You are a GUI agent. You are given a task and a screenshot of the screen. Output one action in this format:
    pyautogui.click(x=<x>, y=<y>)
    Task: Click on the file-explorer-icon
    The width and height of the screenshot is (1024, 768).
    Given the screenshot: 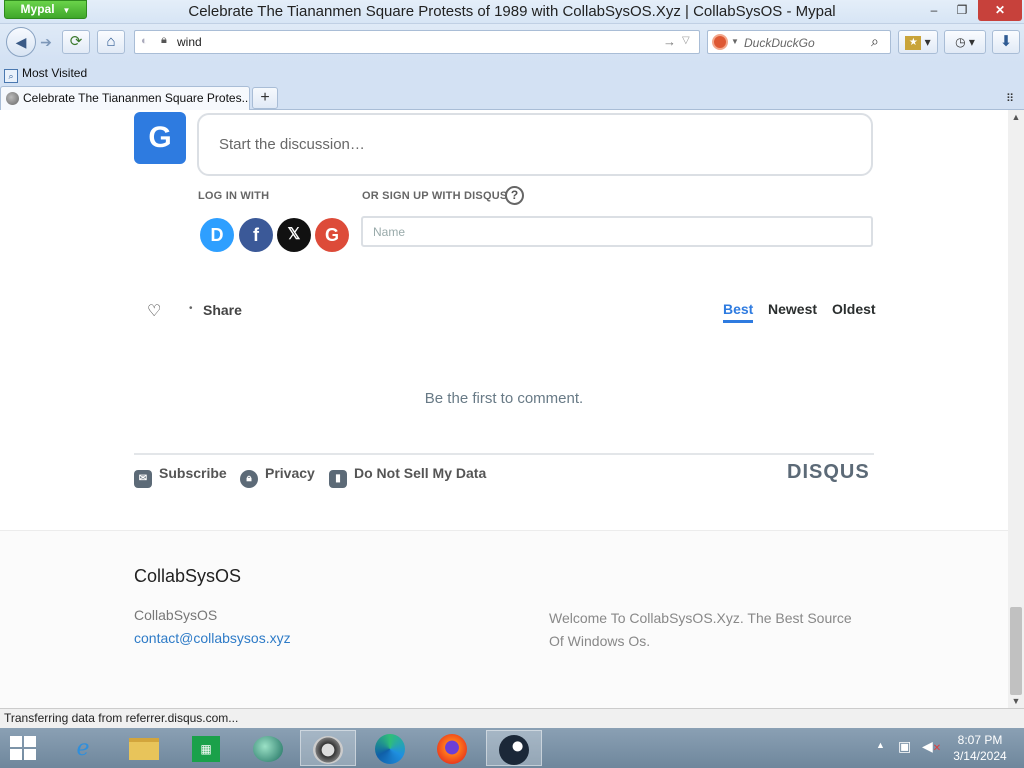 What is the action you would take?
    pyautogui.click(x=144, y=748)
    